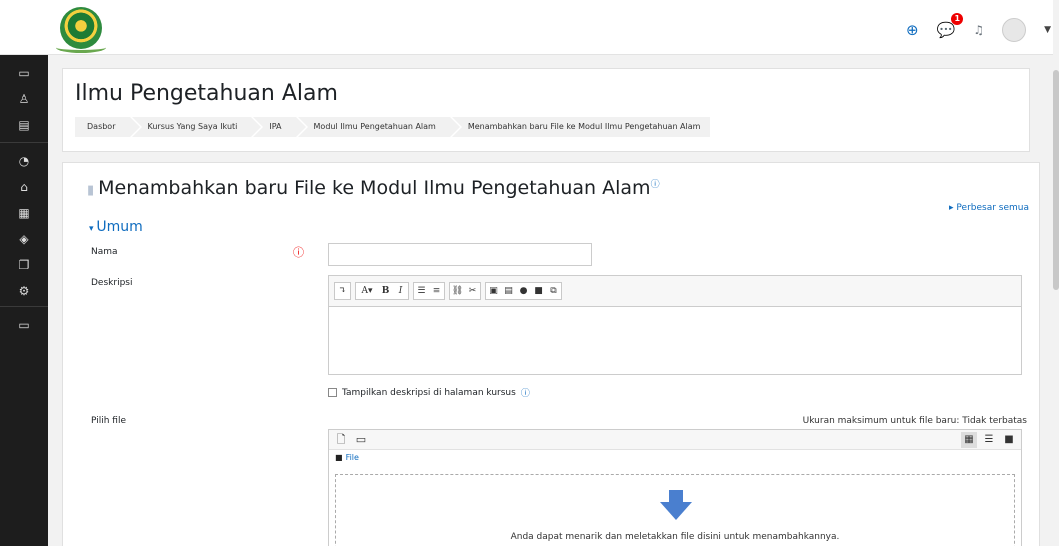 The width and height of the screenshot is (1059, 546). I want to click on chevron-down-icon: ▼, so click(1047, 30).